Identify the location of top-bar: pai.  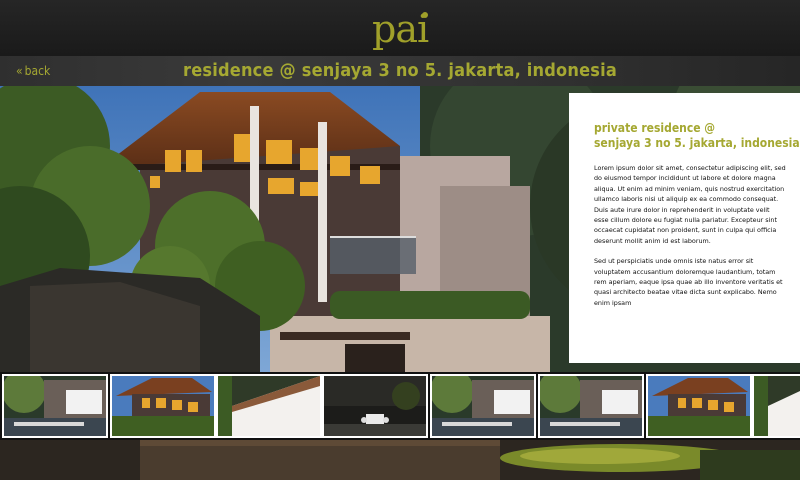
(400, 28).